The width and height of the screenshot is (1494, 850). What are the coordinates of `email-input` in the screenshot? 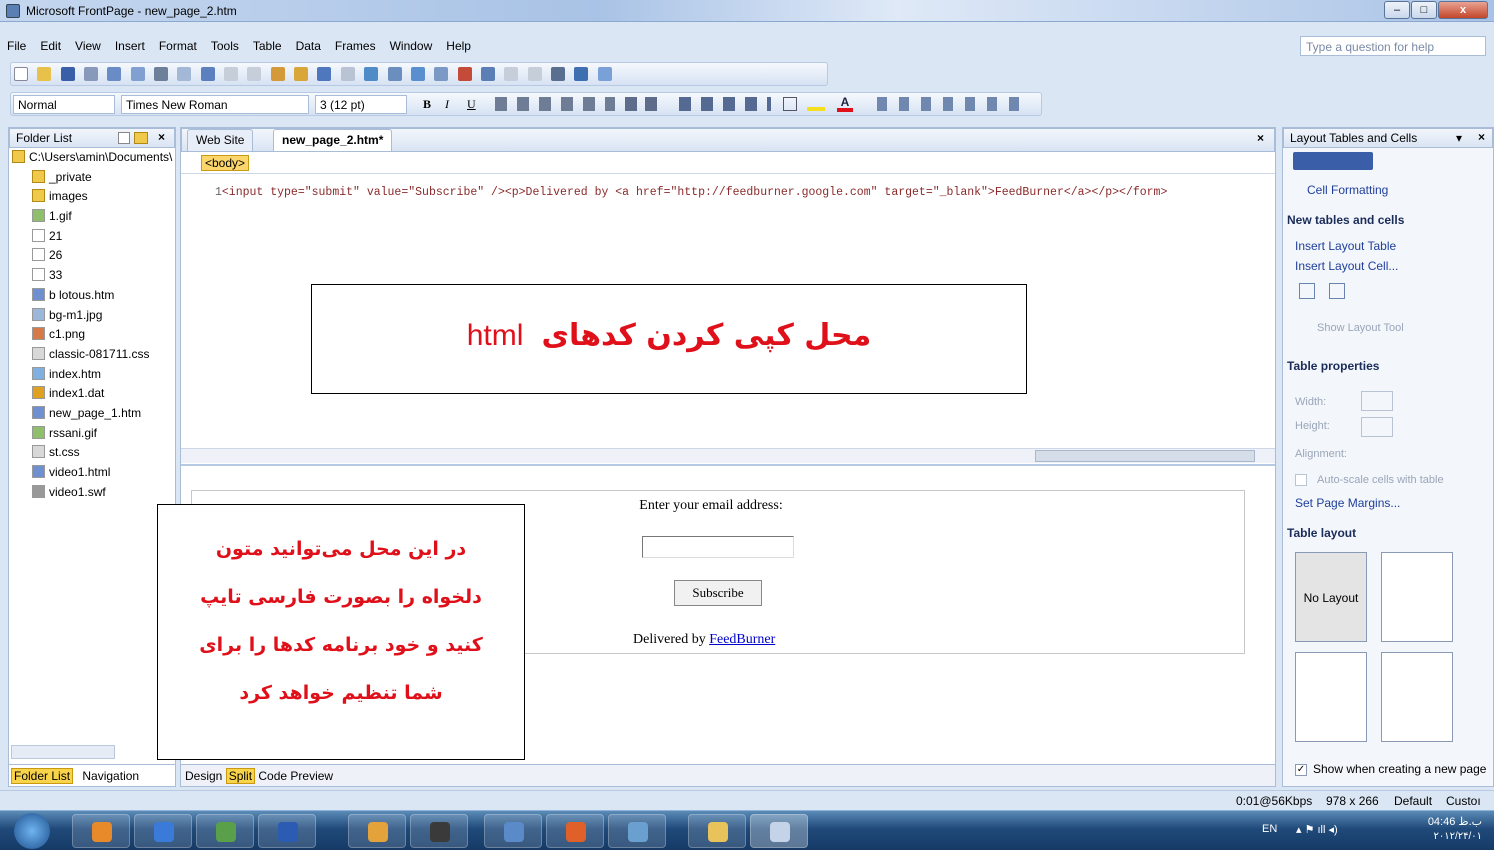 It's located at (718, 547).